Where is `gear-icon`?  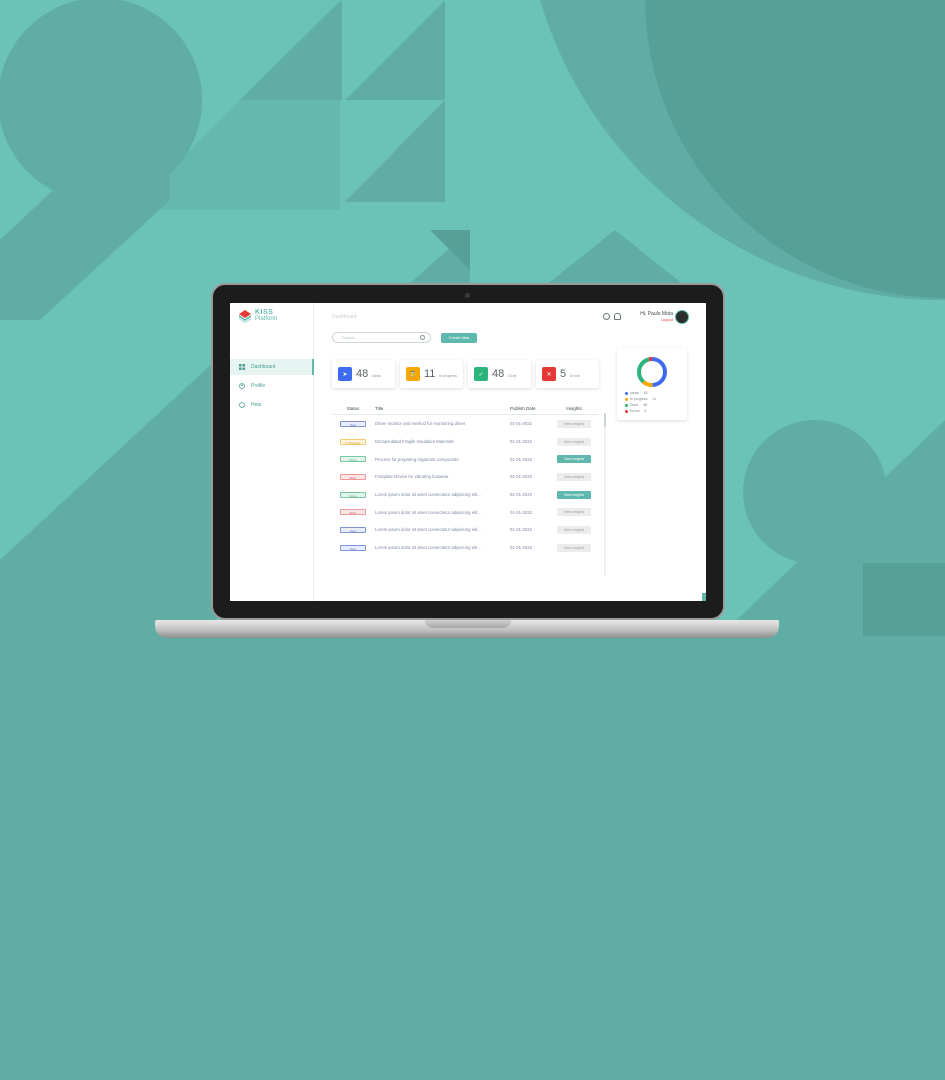
gear-icon is located at coordinates (606, 316).